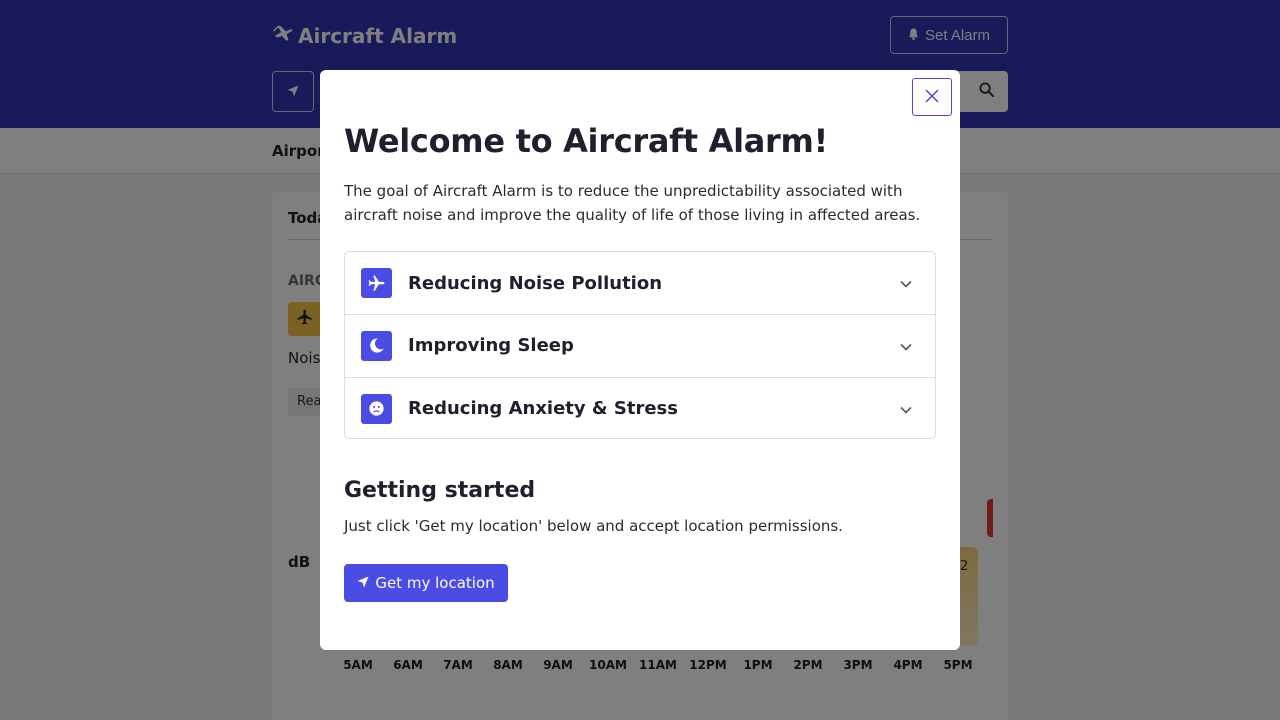  I want to click on accordion-item-noise-pollution: Reducing Noise Pollution, so click(640, 283).